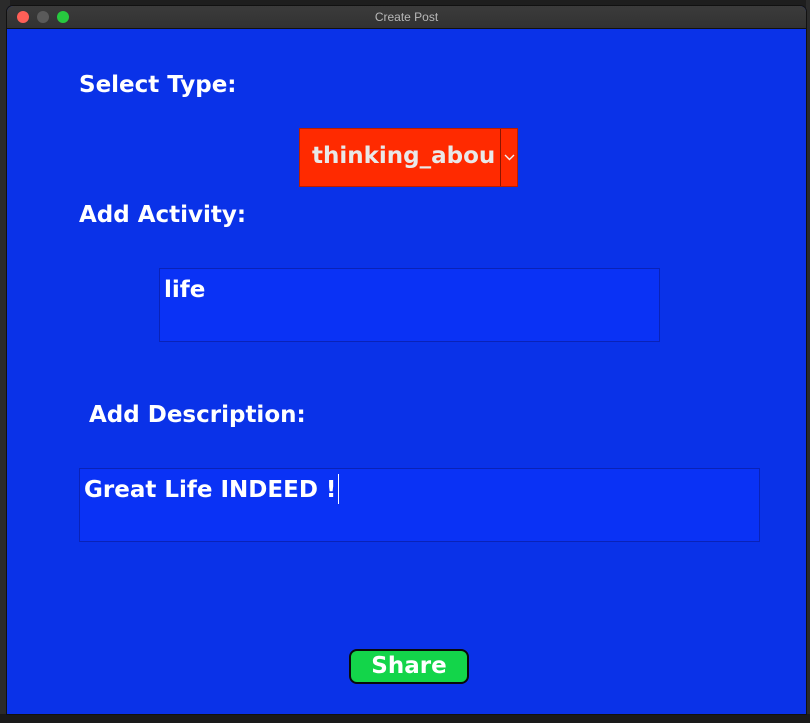  What do you see at coordinates (210, 490) in the screenshot?
I see `description-input-value: Great Life INDEED !` at bounding box center [210, 490].